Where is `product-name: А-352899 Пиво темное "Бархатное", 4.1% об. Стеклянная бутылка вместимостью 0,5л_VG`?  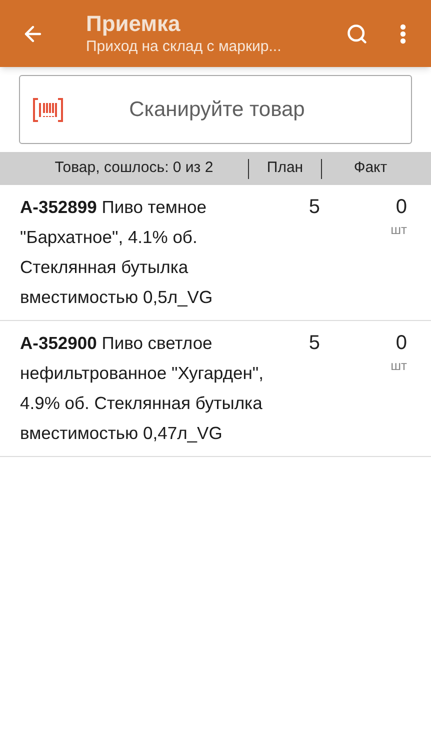
product-name: А-352899 Пиво темное "Бархатное", 4.1% об. Стеклянная бутылка вместимостью 0,5л_VG is located at coordinates (116, 252).